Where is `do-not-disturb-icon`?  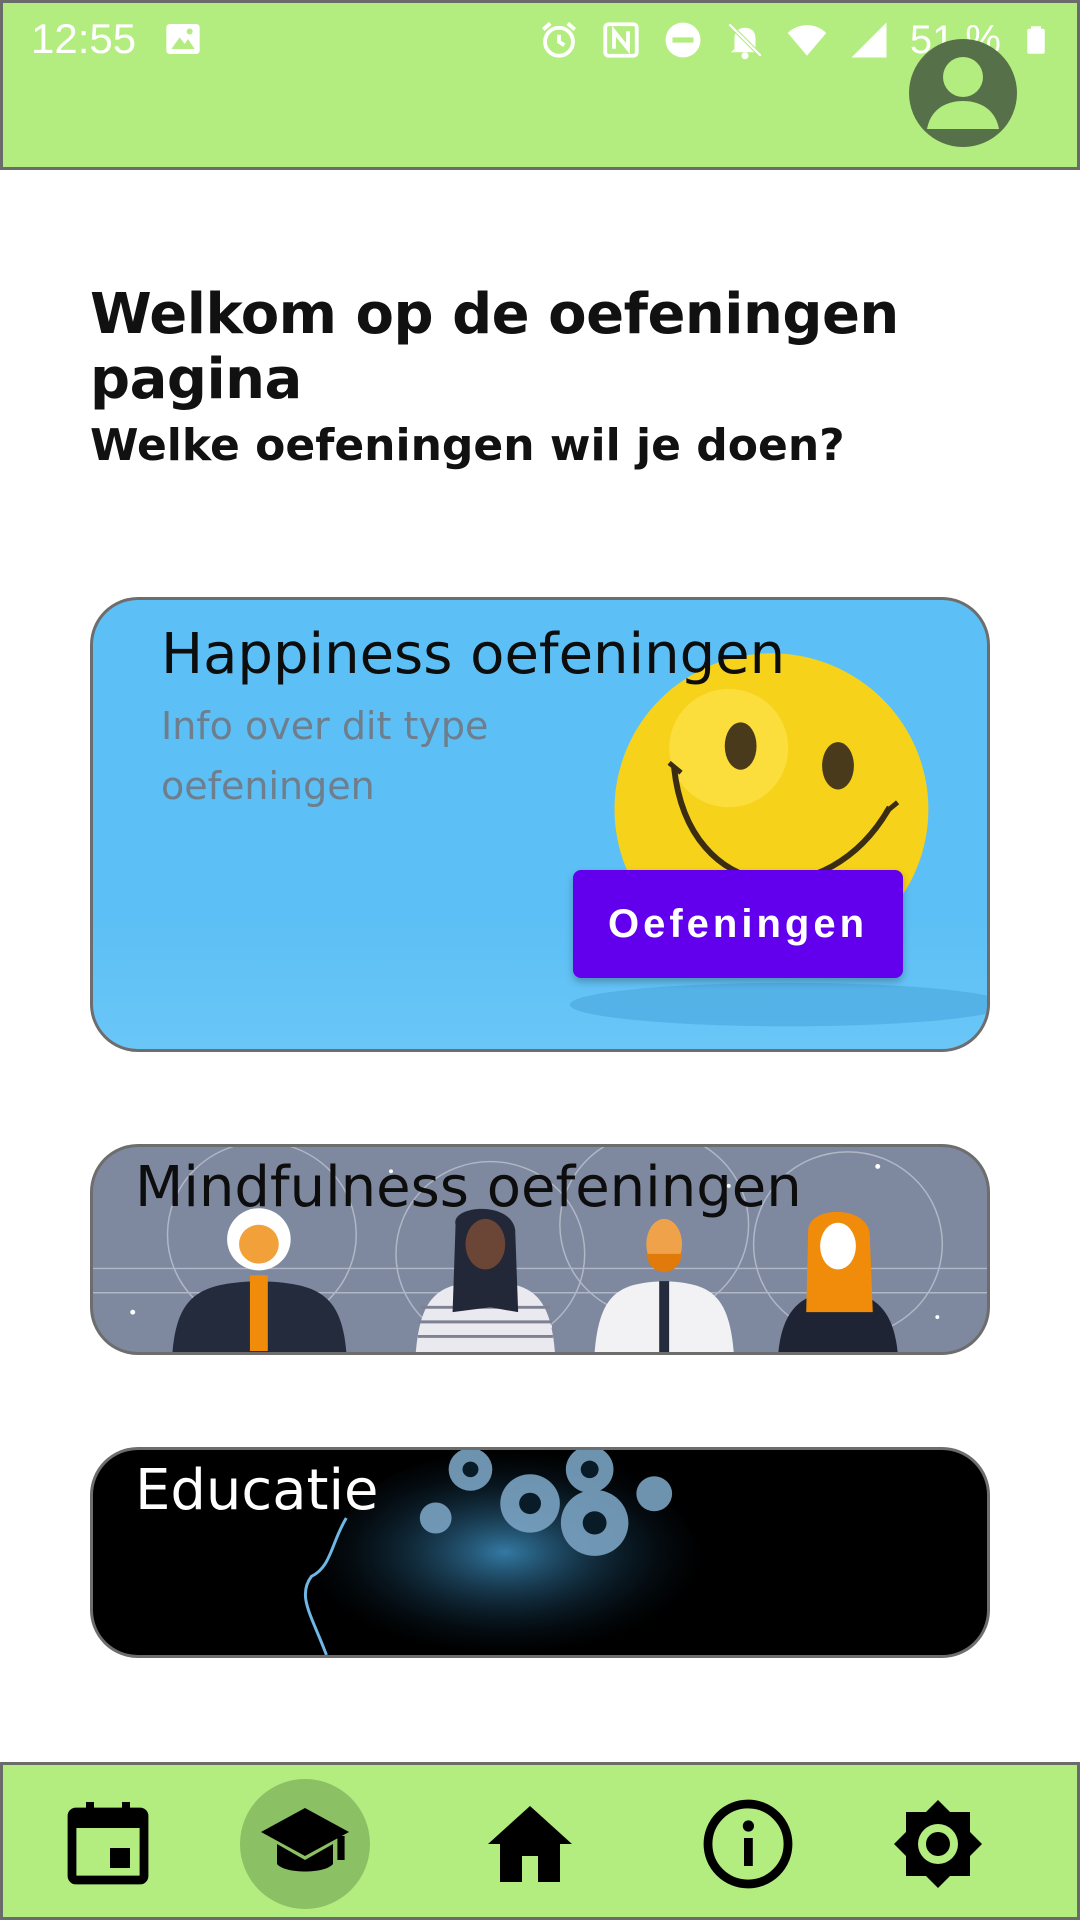
do-not-disturb-icon is located at coordinates (683, 40).